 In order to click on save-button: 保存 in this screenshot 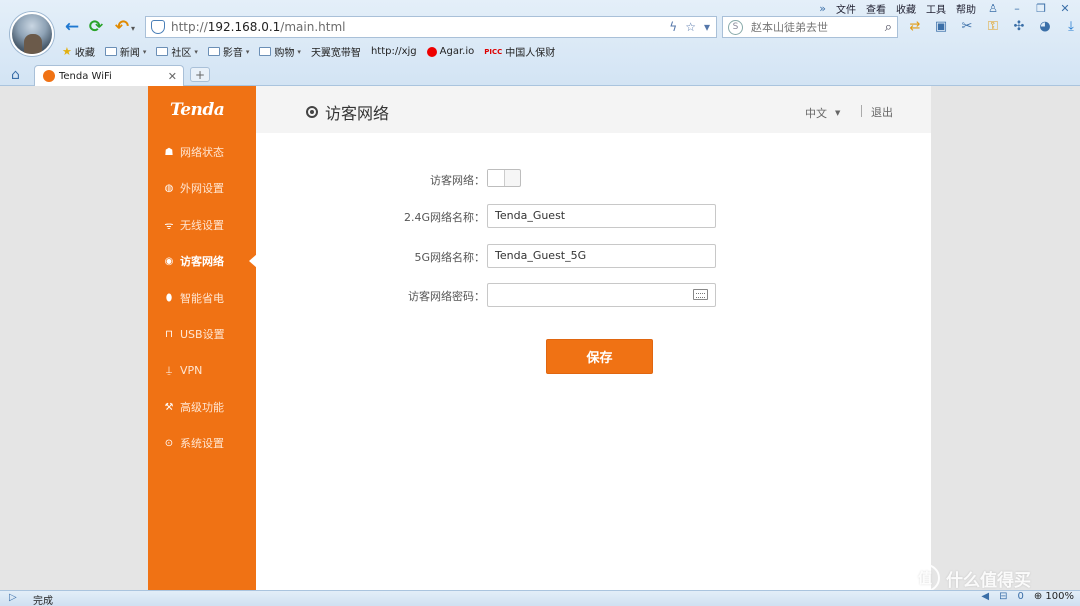, I will do `click(599, 356)`.